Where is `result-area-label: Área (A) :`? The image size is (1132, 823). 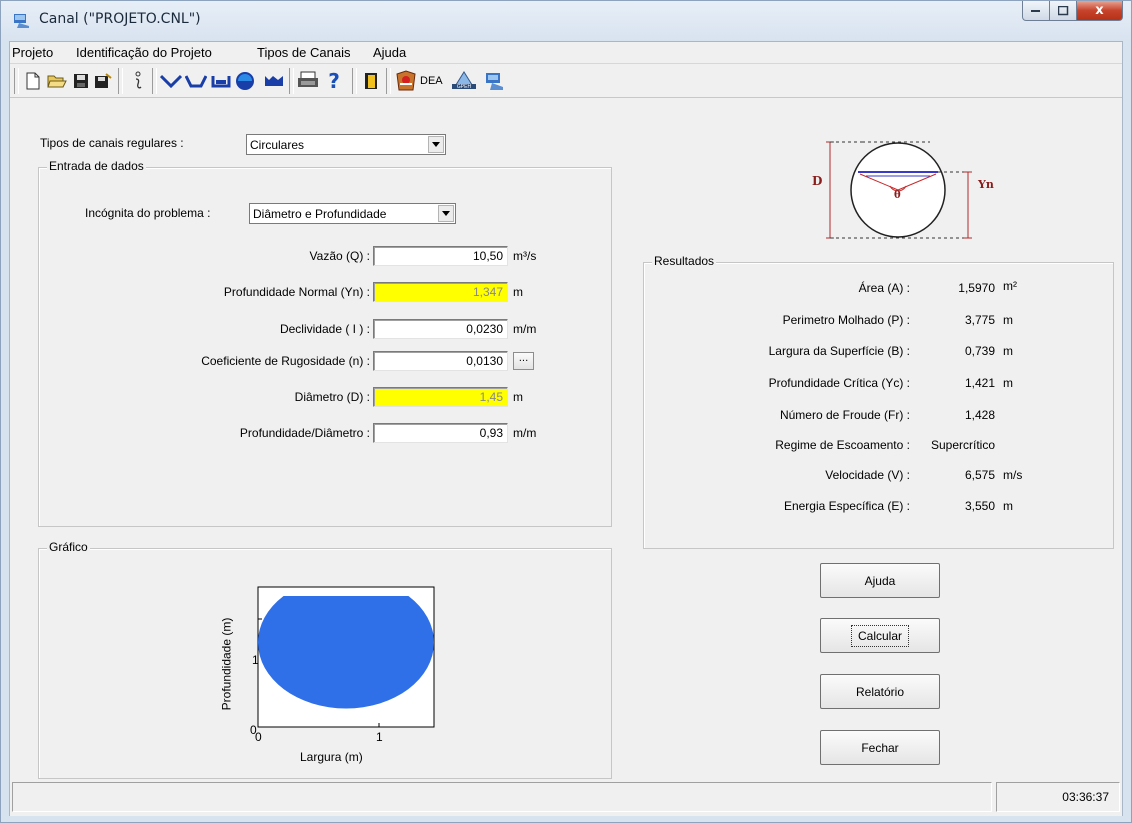 result-area-label: Área (A) : is located at coordinates (884, 288).